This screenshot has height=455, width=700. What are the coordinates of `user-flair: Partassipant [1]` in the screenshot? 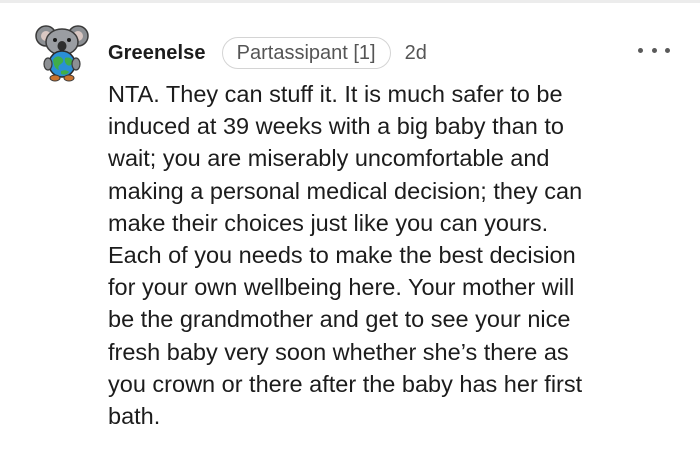 It's located at (306, 53).